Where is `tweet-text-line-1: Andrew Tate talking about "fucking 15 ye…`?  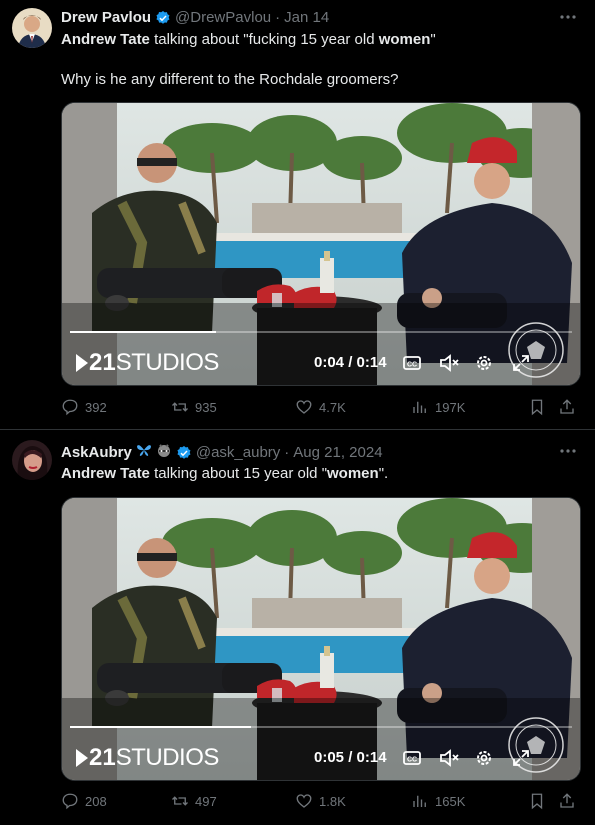
tweet-text-line-1: Andrew Tate talking about "fucking 15 ye… is located at coordinates (321, 40).